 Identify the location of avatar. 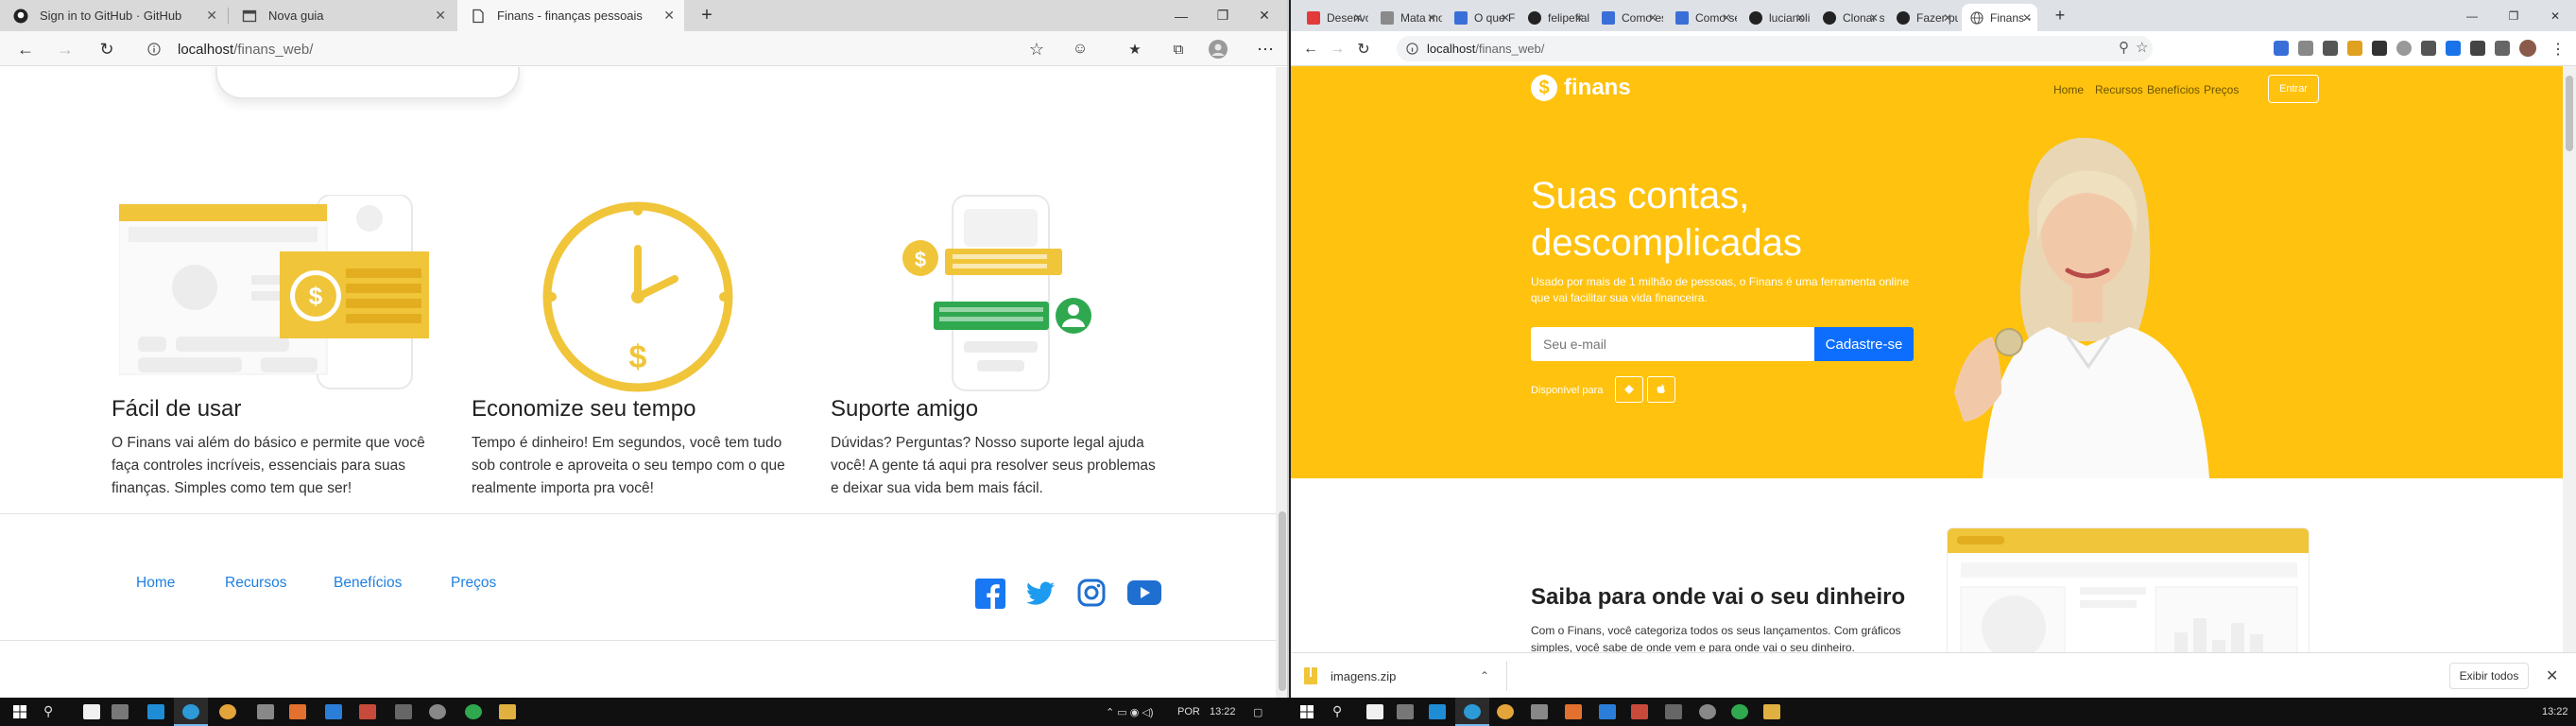
(2527, 48).